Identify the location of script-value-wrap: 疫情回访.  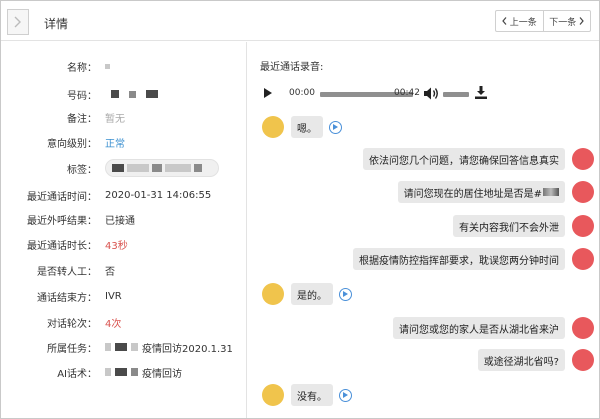
(143, 372).